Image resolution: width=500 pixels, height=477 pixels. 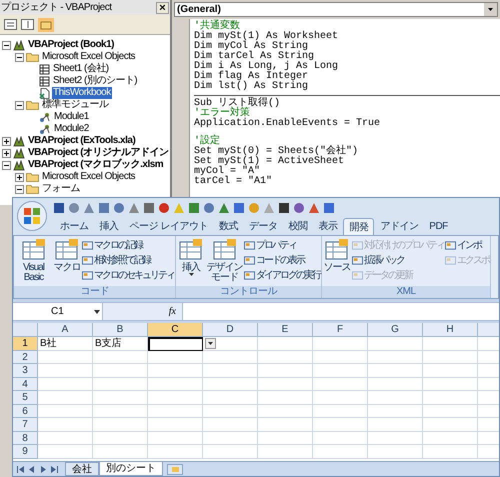 I want to click on ribbon-button: ソース, so click(x=337, y=262).